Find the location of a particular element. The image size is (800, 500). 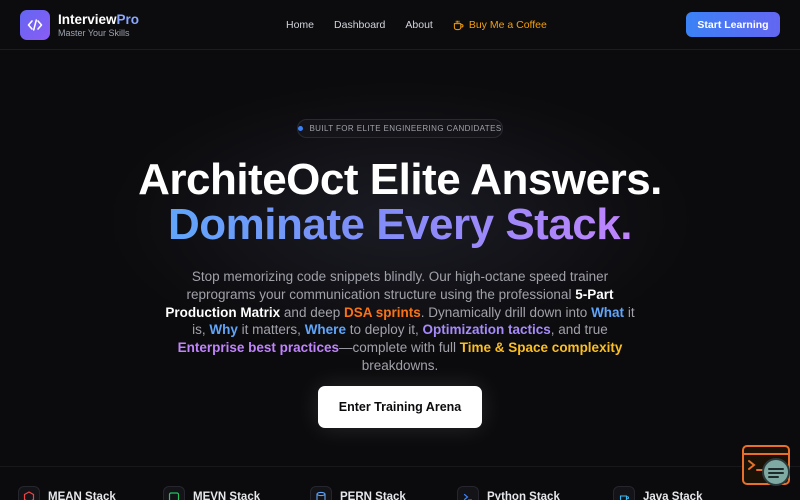

floating-support-widget is located at coordinates (766, 467).